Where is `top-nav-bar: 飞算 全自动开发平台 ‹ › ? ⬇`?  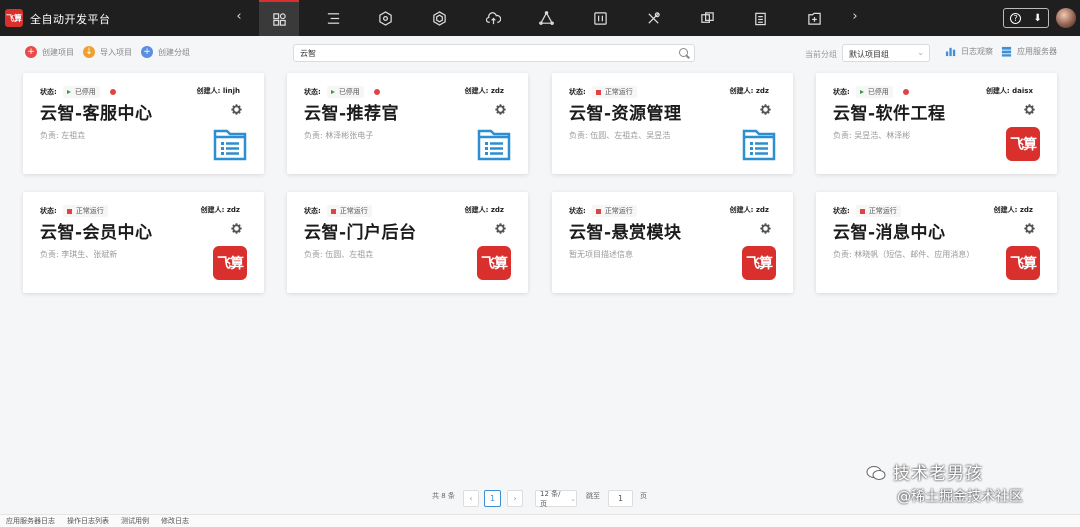
top-nav-bar: 飞算 全自动开发平台 ‹ › ? ⬇ is located at coordinates (540, 18).